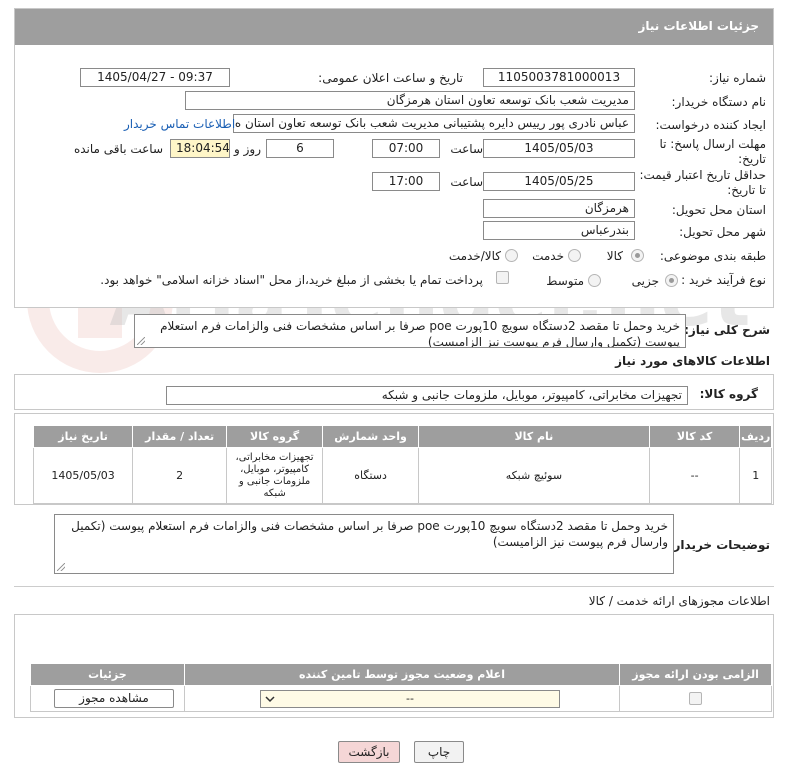  What do you see at coordinates (502, 277) in the screenshot?
I see `treasury-payment-checkbox` at bounding box center [502, 277].